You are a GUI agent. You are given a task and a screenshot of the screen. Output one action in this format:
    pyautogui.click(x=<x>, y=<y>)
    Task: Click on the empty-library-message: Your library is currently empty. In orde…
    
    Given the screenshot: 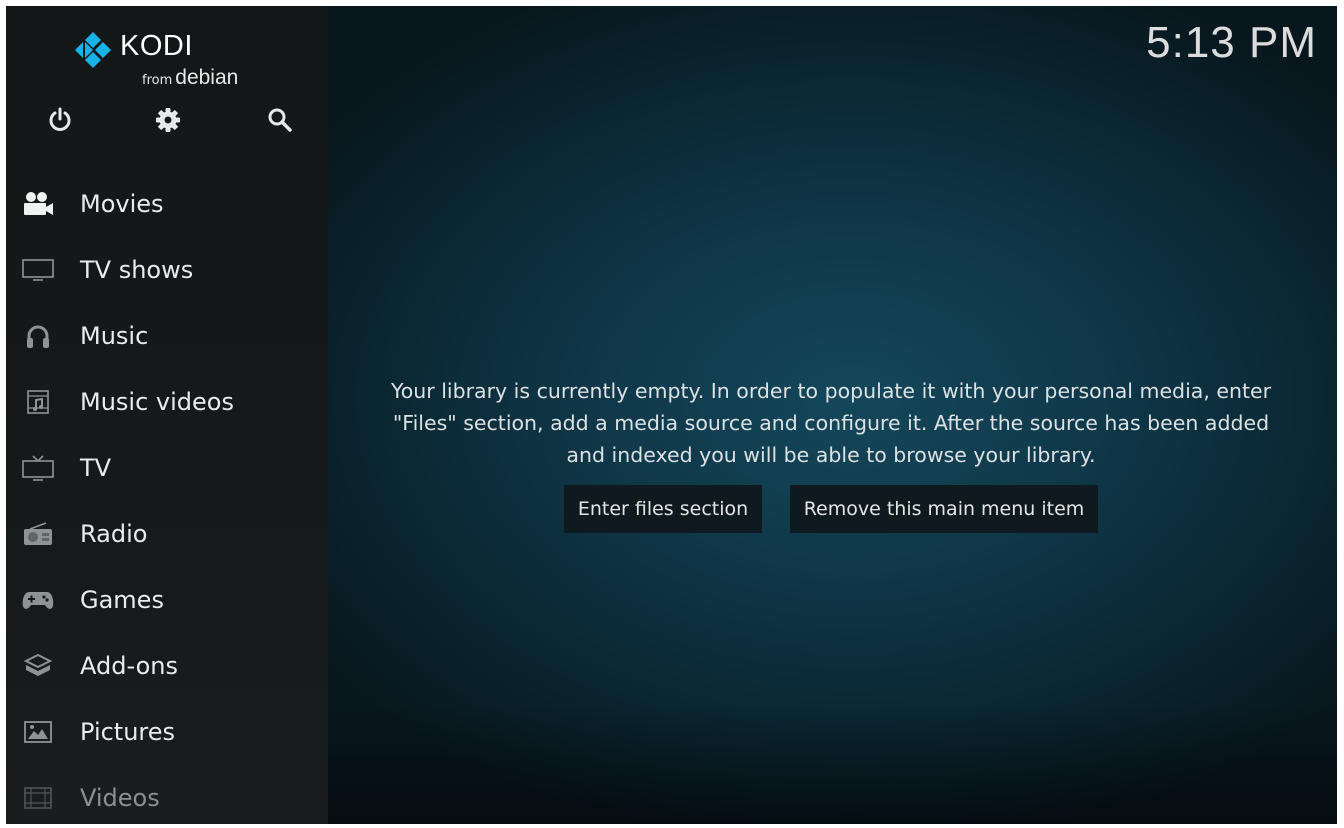 What is the action you would take?
    pyautogui.click(x=831, y=423)
    